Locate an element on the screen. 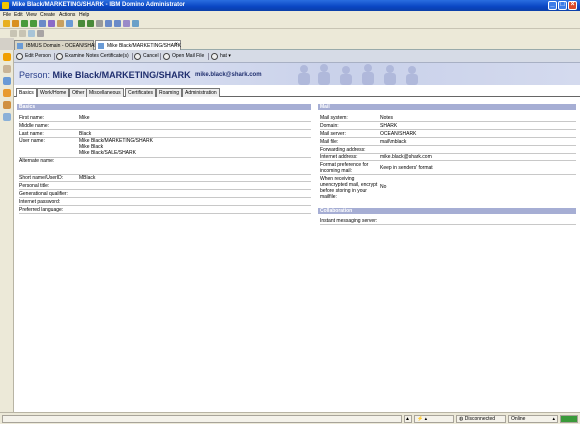 The height and width of the screenshot is (424, 580). home-icon is located at coordinates (108, 23).